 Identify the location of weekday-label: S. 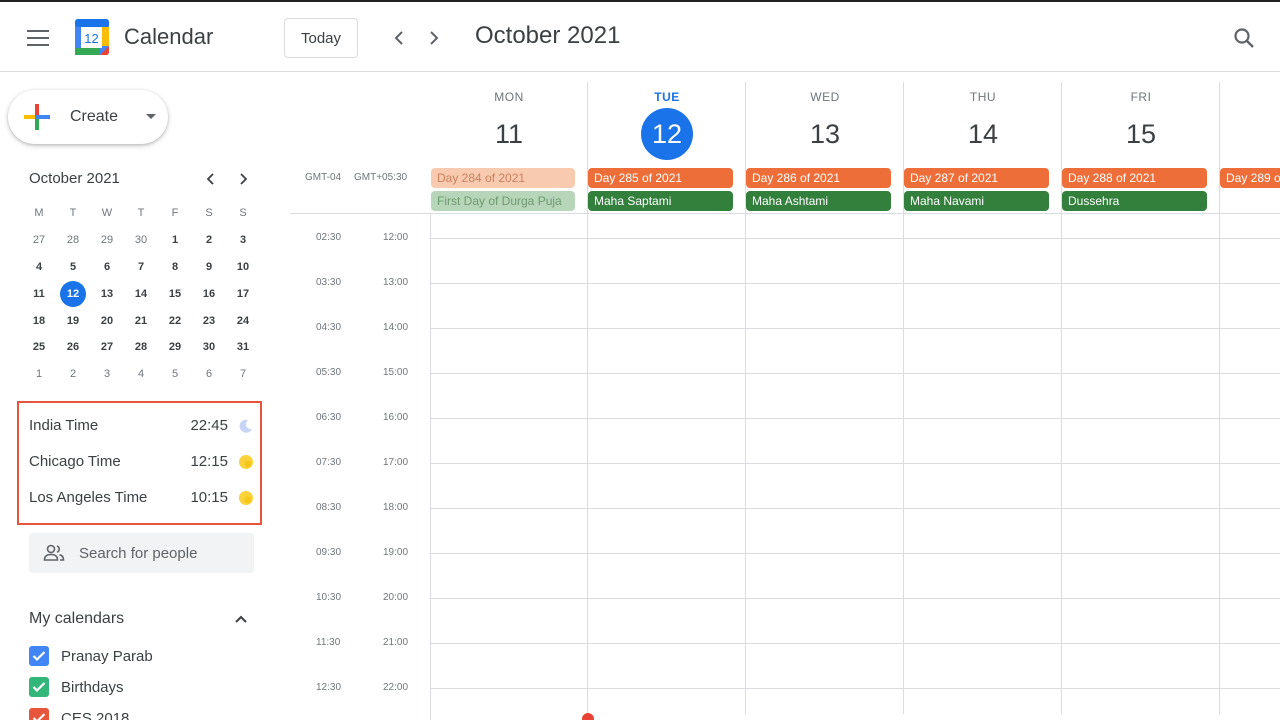
(209, 213).